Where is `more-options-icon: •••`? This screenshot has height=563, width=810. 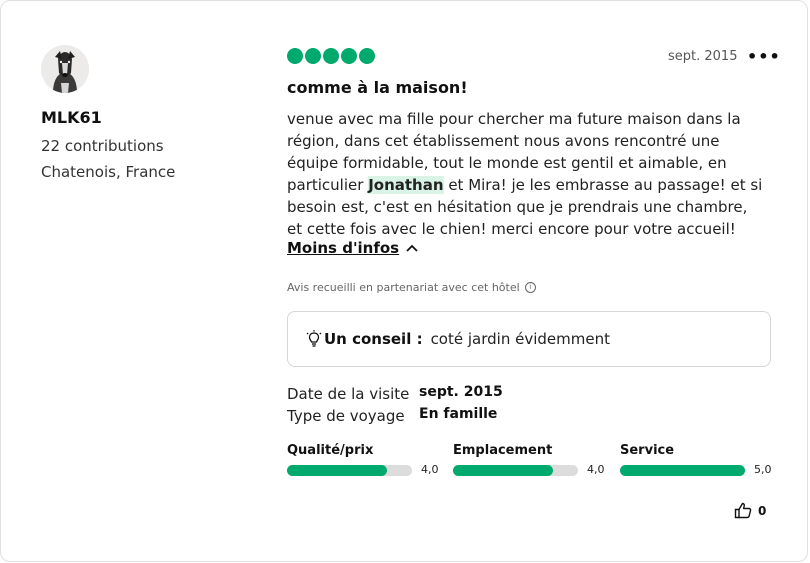
more-options-icon: ••• is located at coordinates (764, 56).